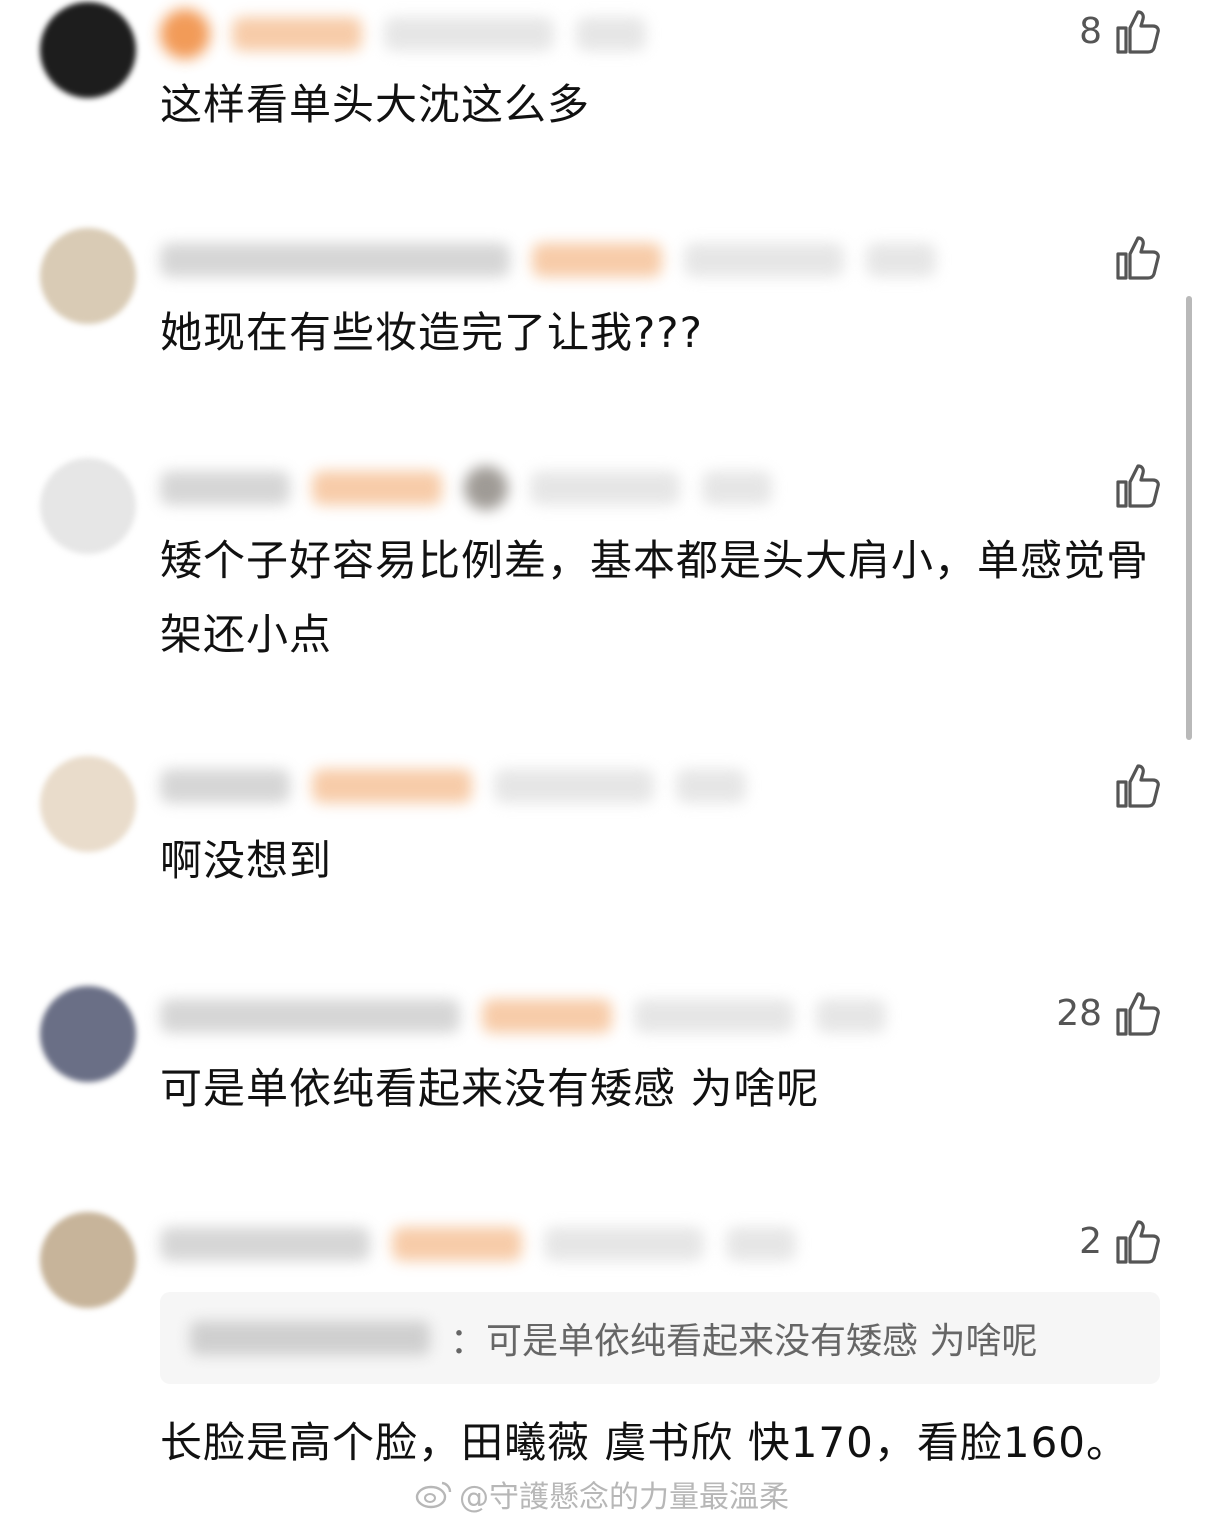 The image size is (1206, 1524). What do you see at coordinates (1090, 31) in the screenshot?
I see `like-count: 8` at bounding box center [1090, 31].